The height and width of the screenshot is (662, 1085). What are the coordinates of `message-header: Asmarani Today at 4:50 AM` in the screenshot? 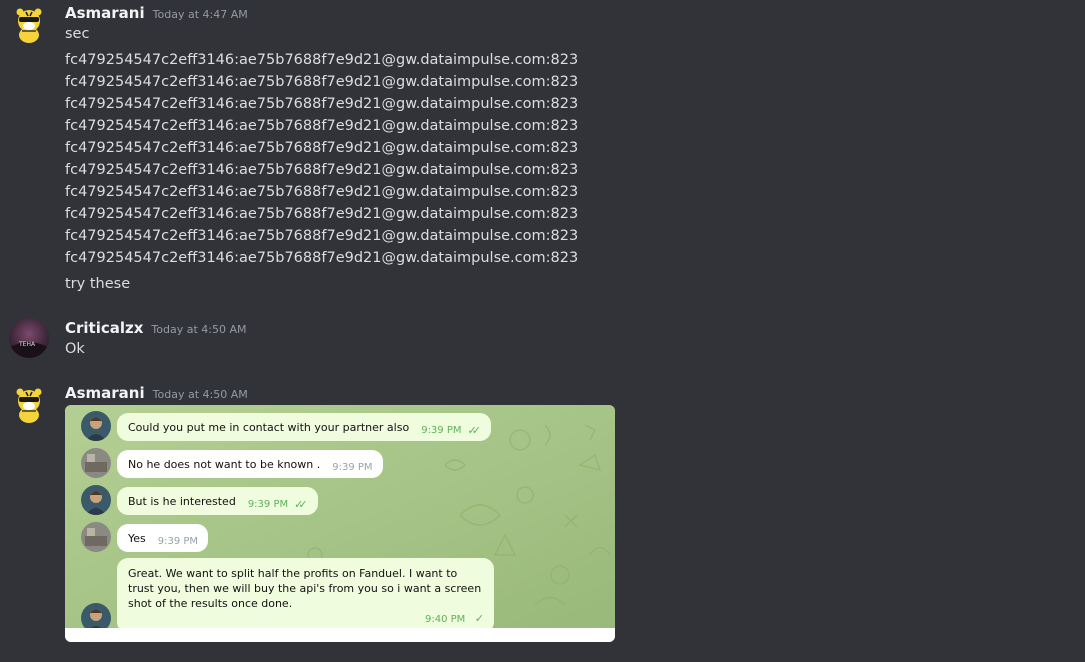 It's located at (156, 393).